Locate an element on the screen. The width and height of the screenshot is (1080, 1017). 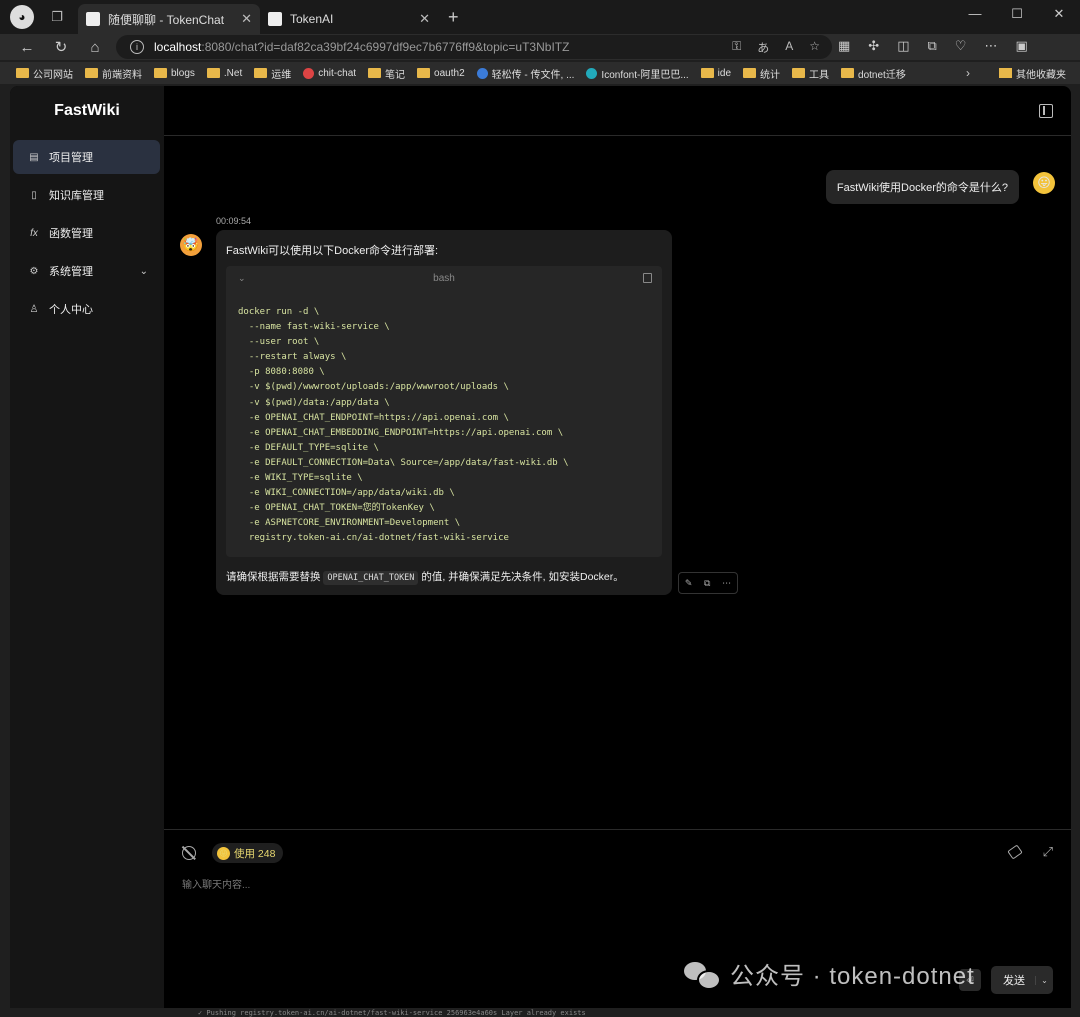
split-screen-icon: ◫ is located at coordinates (903, 46).